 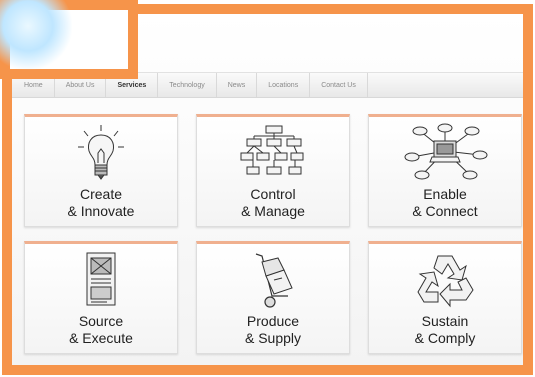 I want to click on tile-control-manage: Control & Manage, so click(x=273, y=170).